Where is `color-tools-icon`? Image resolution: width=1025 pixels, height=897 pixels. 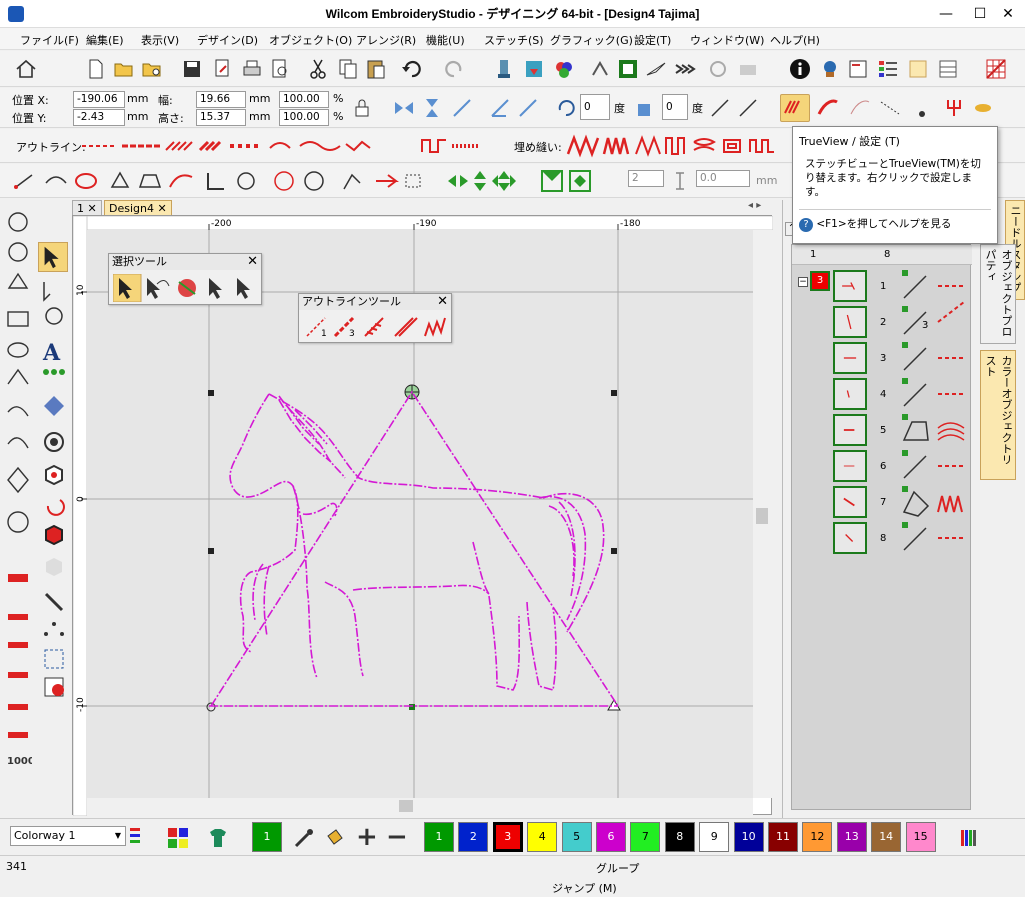
color-tools-icon is located at coordinates (504, 69).